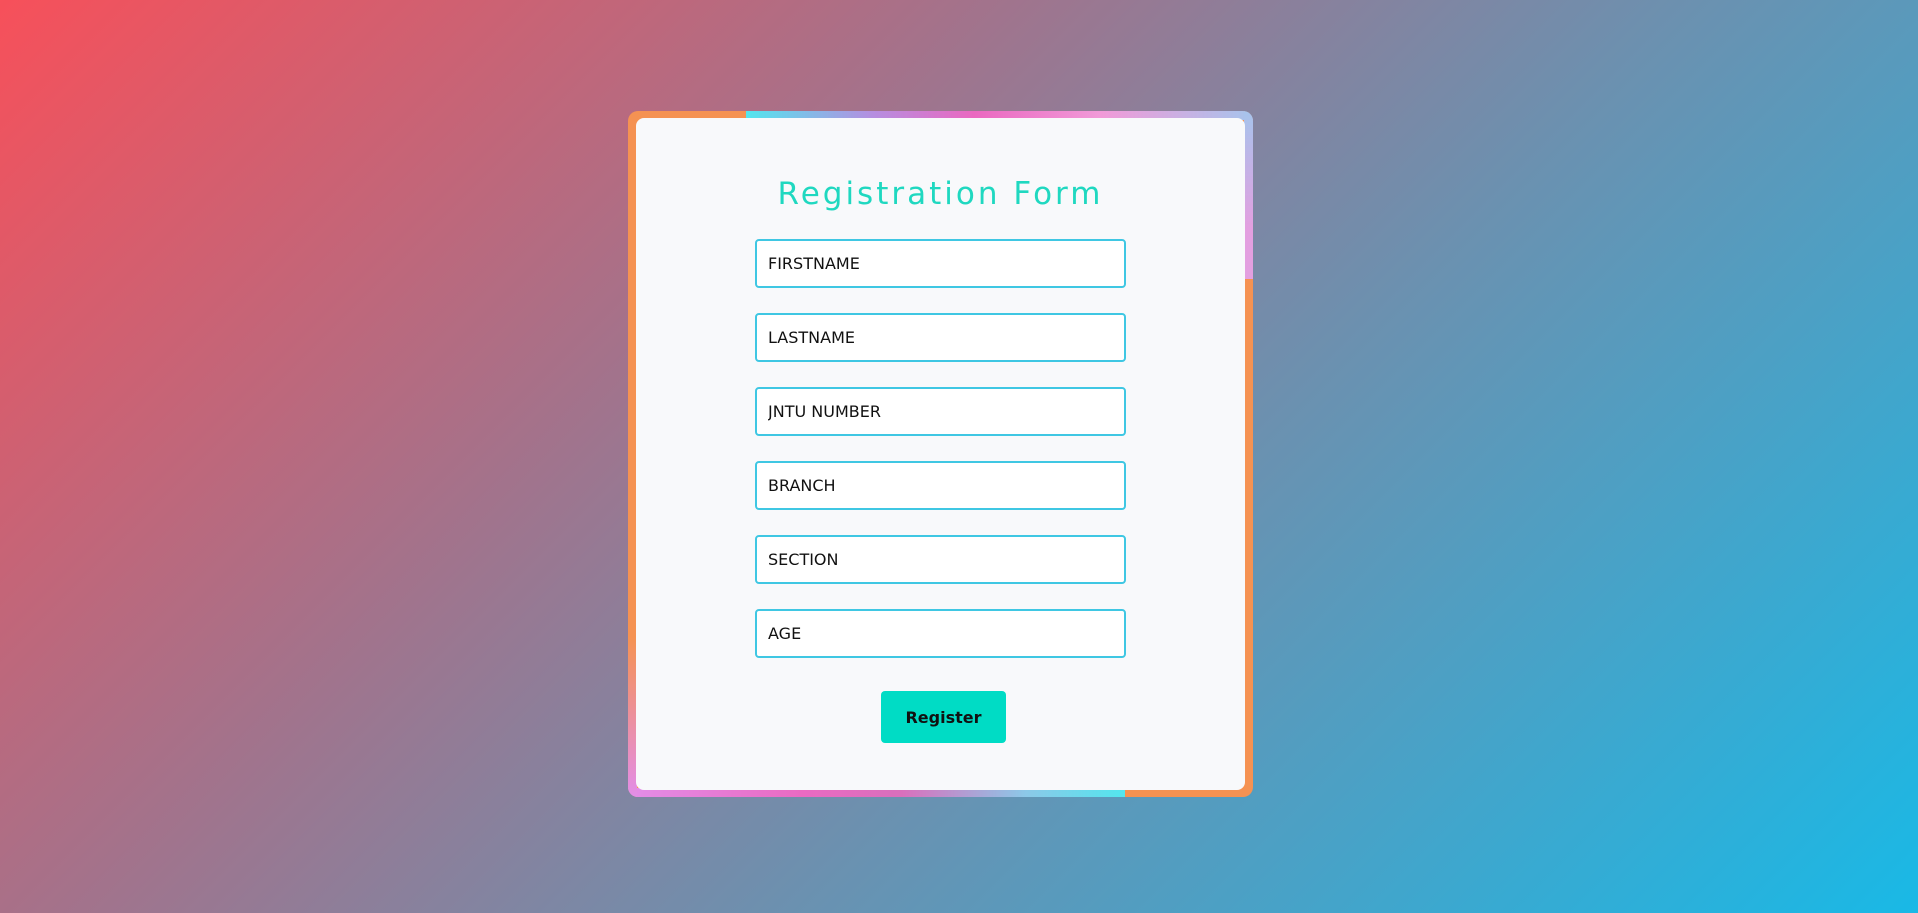  Describe the element at coordinates (940, 485) in the screenshot. I see `branch-input` at that location.